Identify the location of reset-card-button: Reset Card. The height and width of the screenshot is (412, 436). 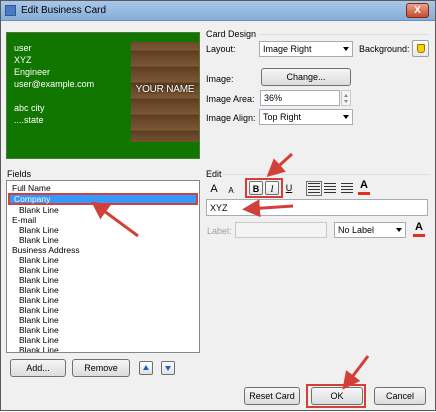
(272, 396).